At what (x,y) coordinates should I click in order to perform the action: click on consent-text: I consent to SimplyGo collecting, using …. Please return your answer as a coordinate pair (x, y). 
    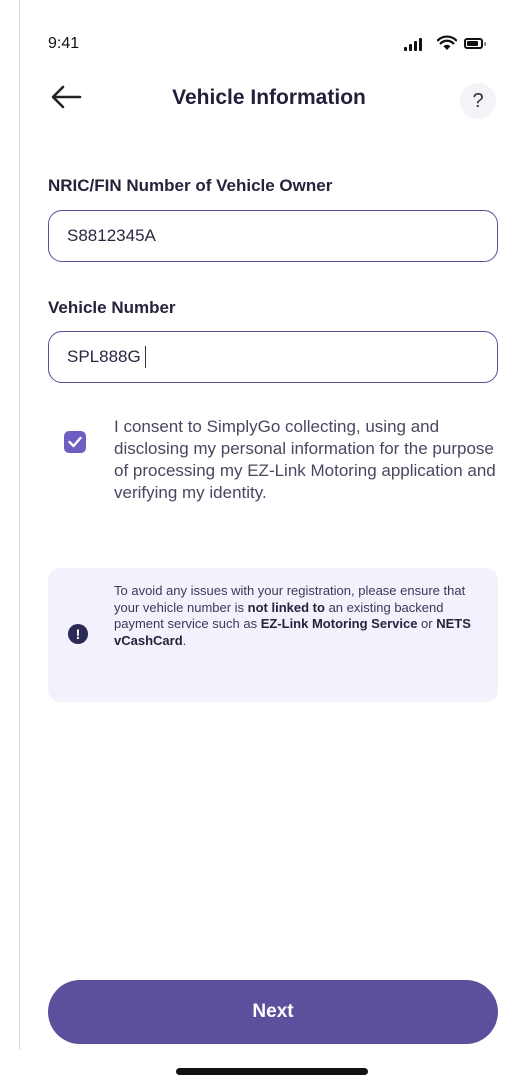
    Looking at the image, I should click on (305, 459).